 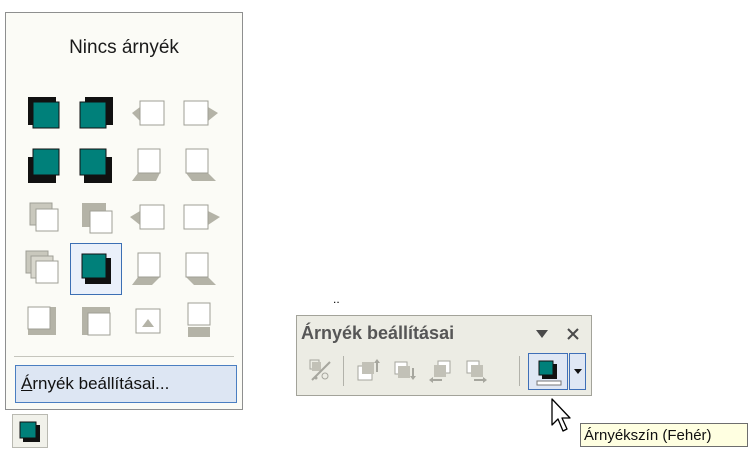 I want to click on shadow-style-14-icon, so click(x=96, y=268).